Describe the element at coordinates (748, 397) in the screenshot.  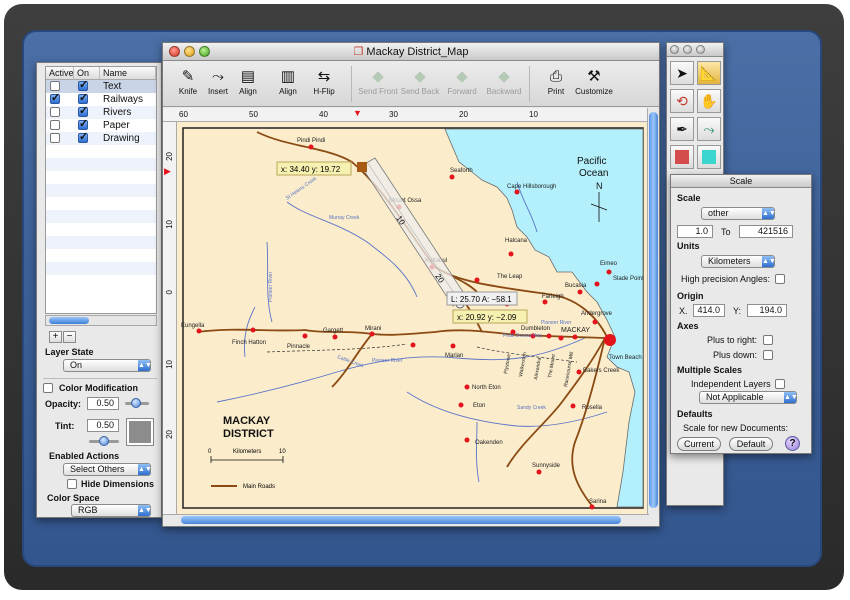
I see `independent-layers-select: Not Applicable ▲▼` at that location.